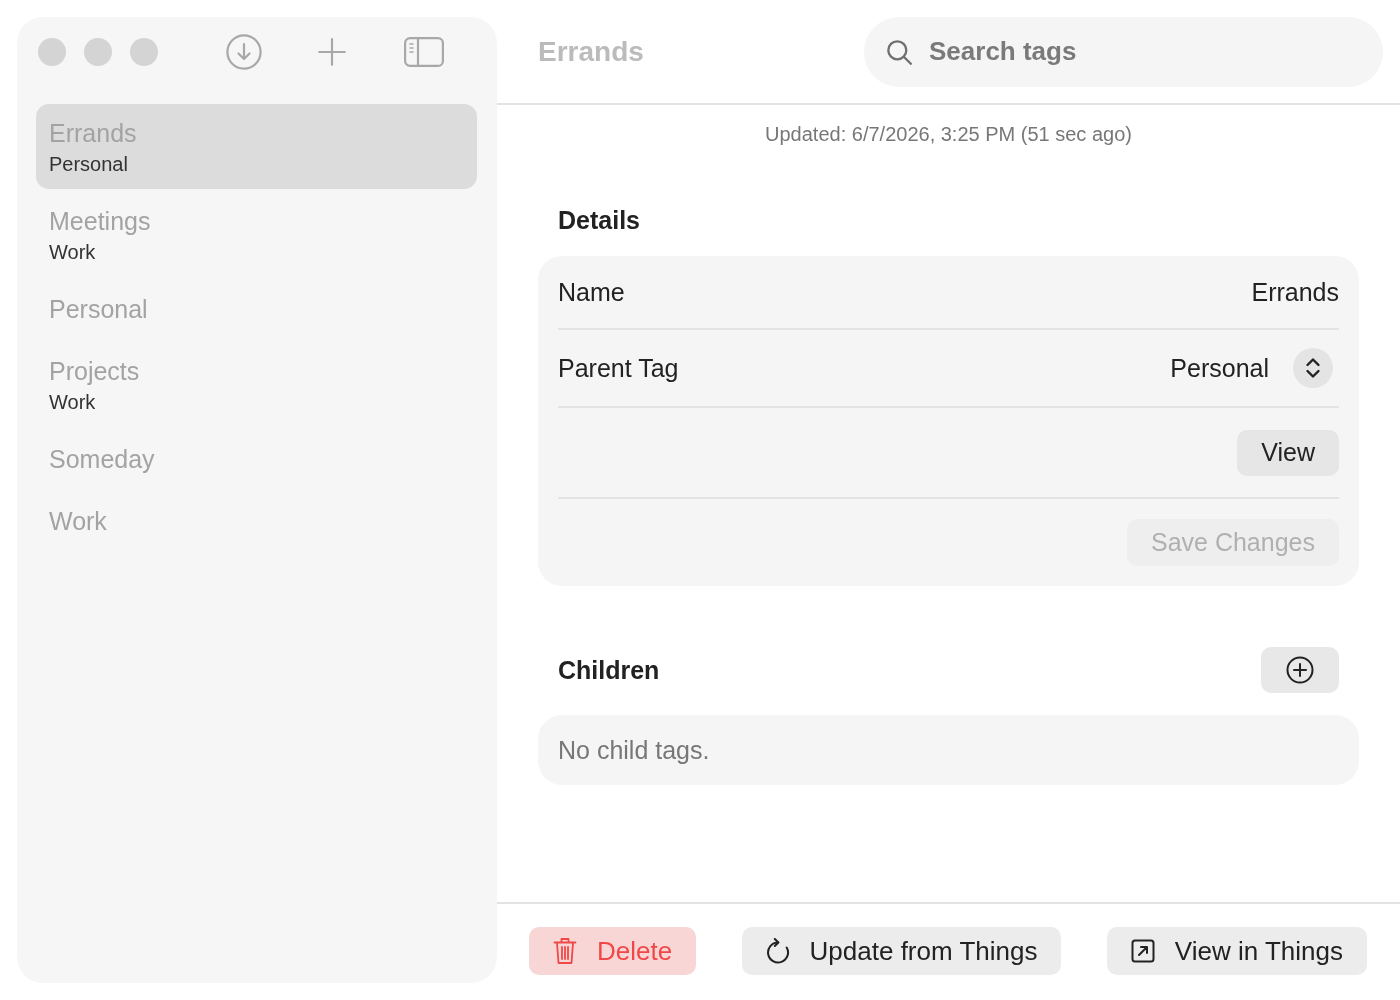 The width and height of the screenshot is (1400, 1000). Describe the element at coordinates (93, 133) in the screenshot. I see `tag-name: Errands` at that location.